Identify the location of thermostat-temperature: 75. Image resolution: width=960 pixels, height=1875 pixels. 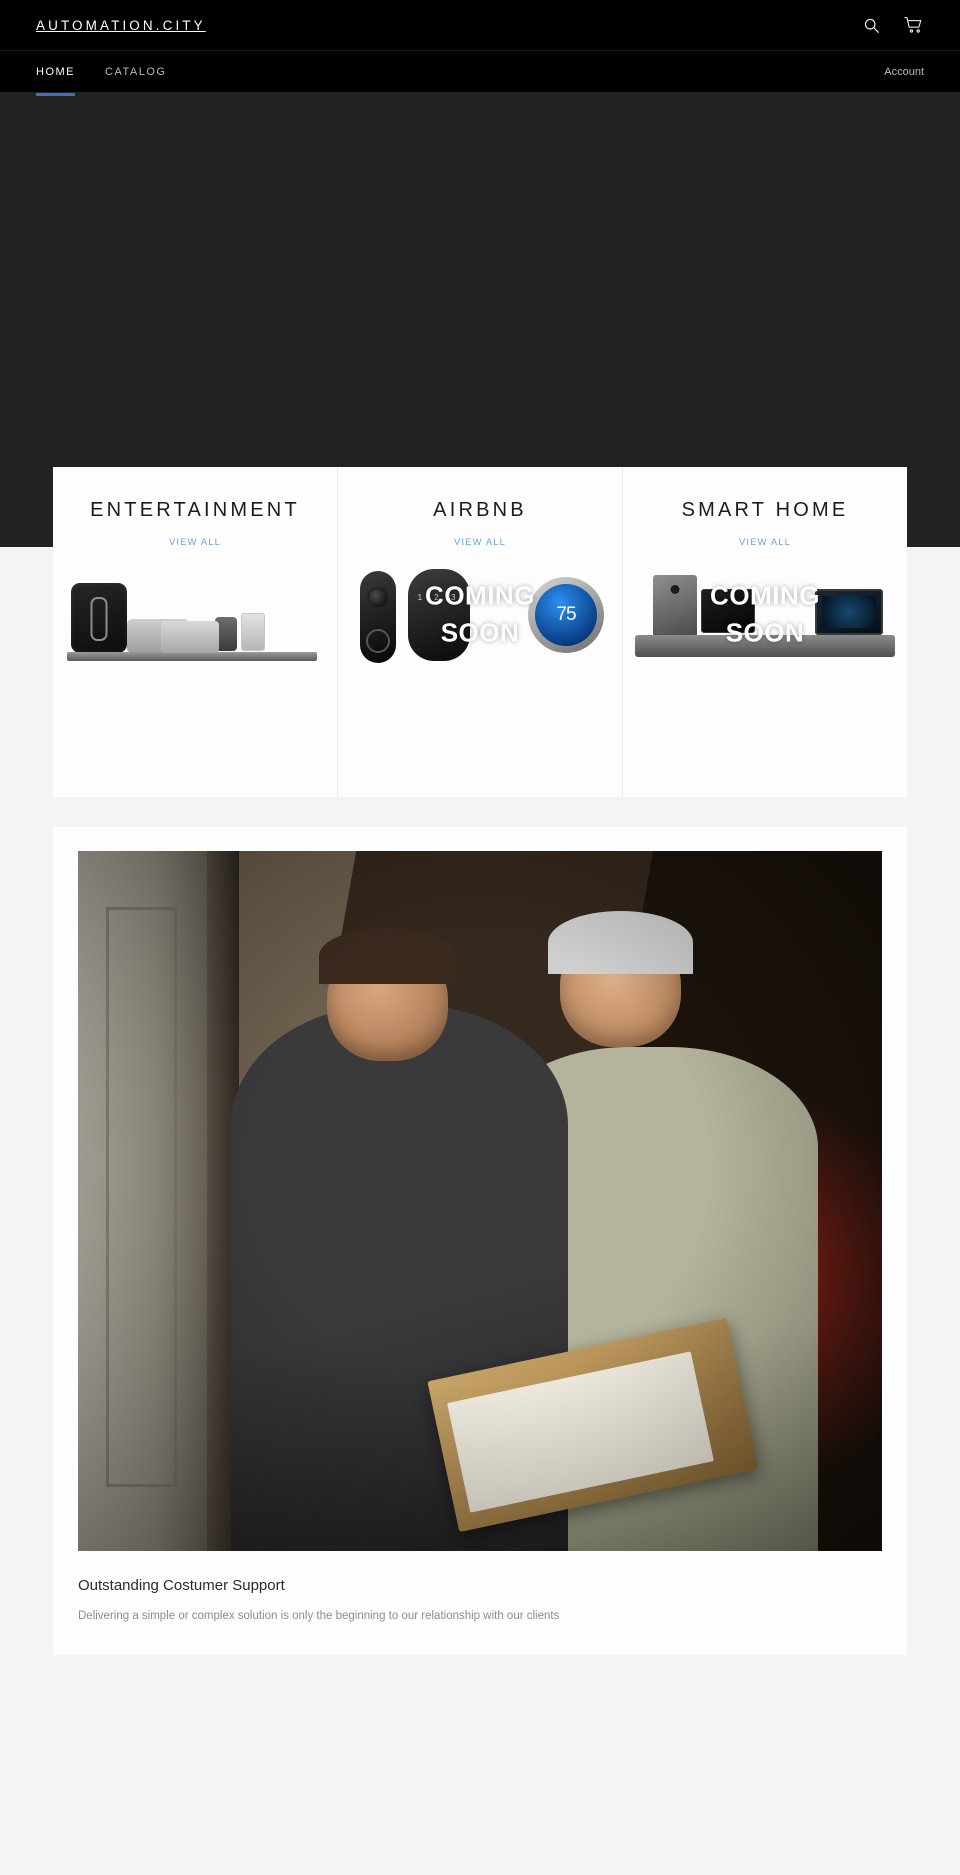
(566, 615).